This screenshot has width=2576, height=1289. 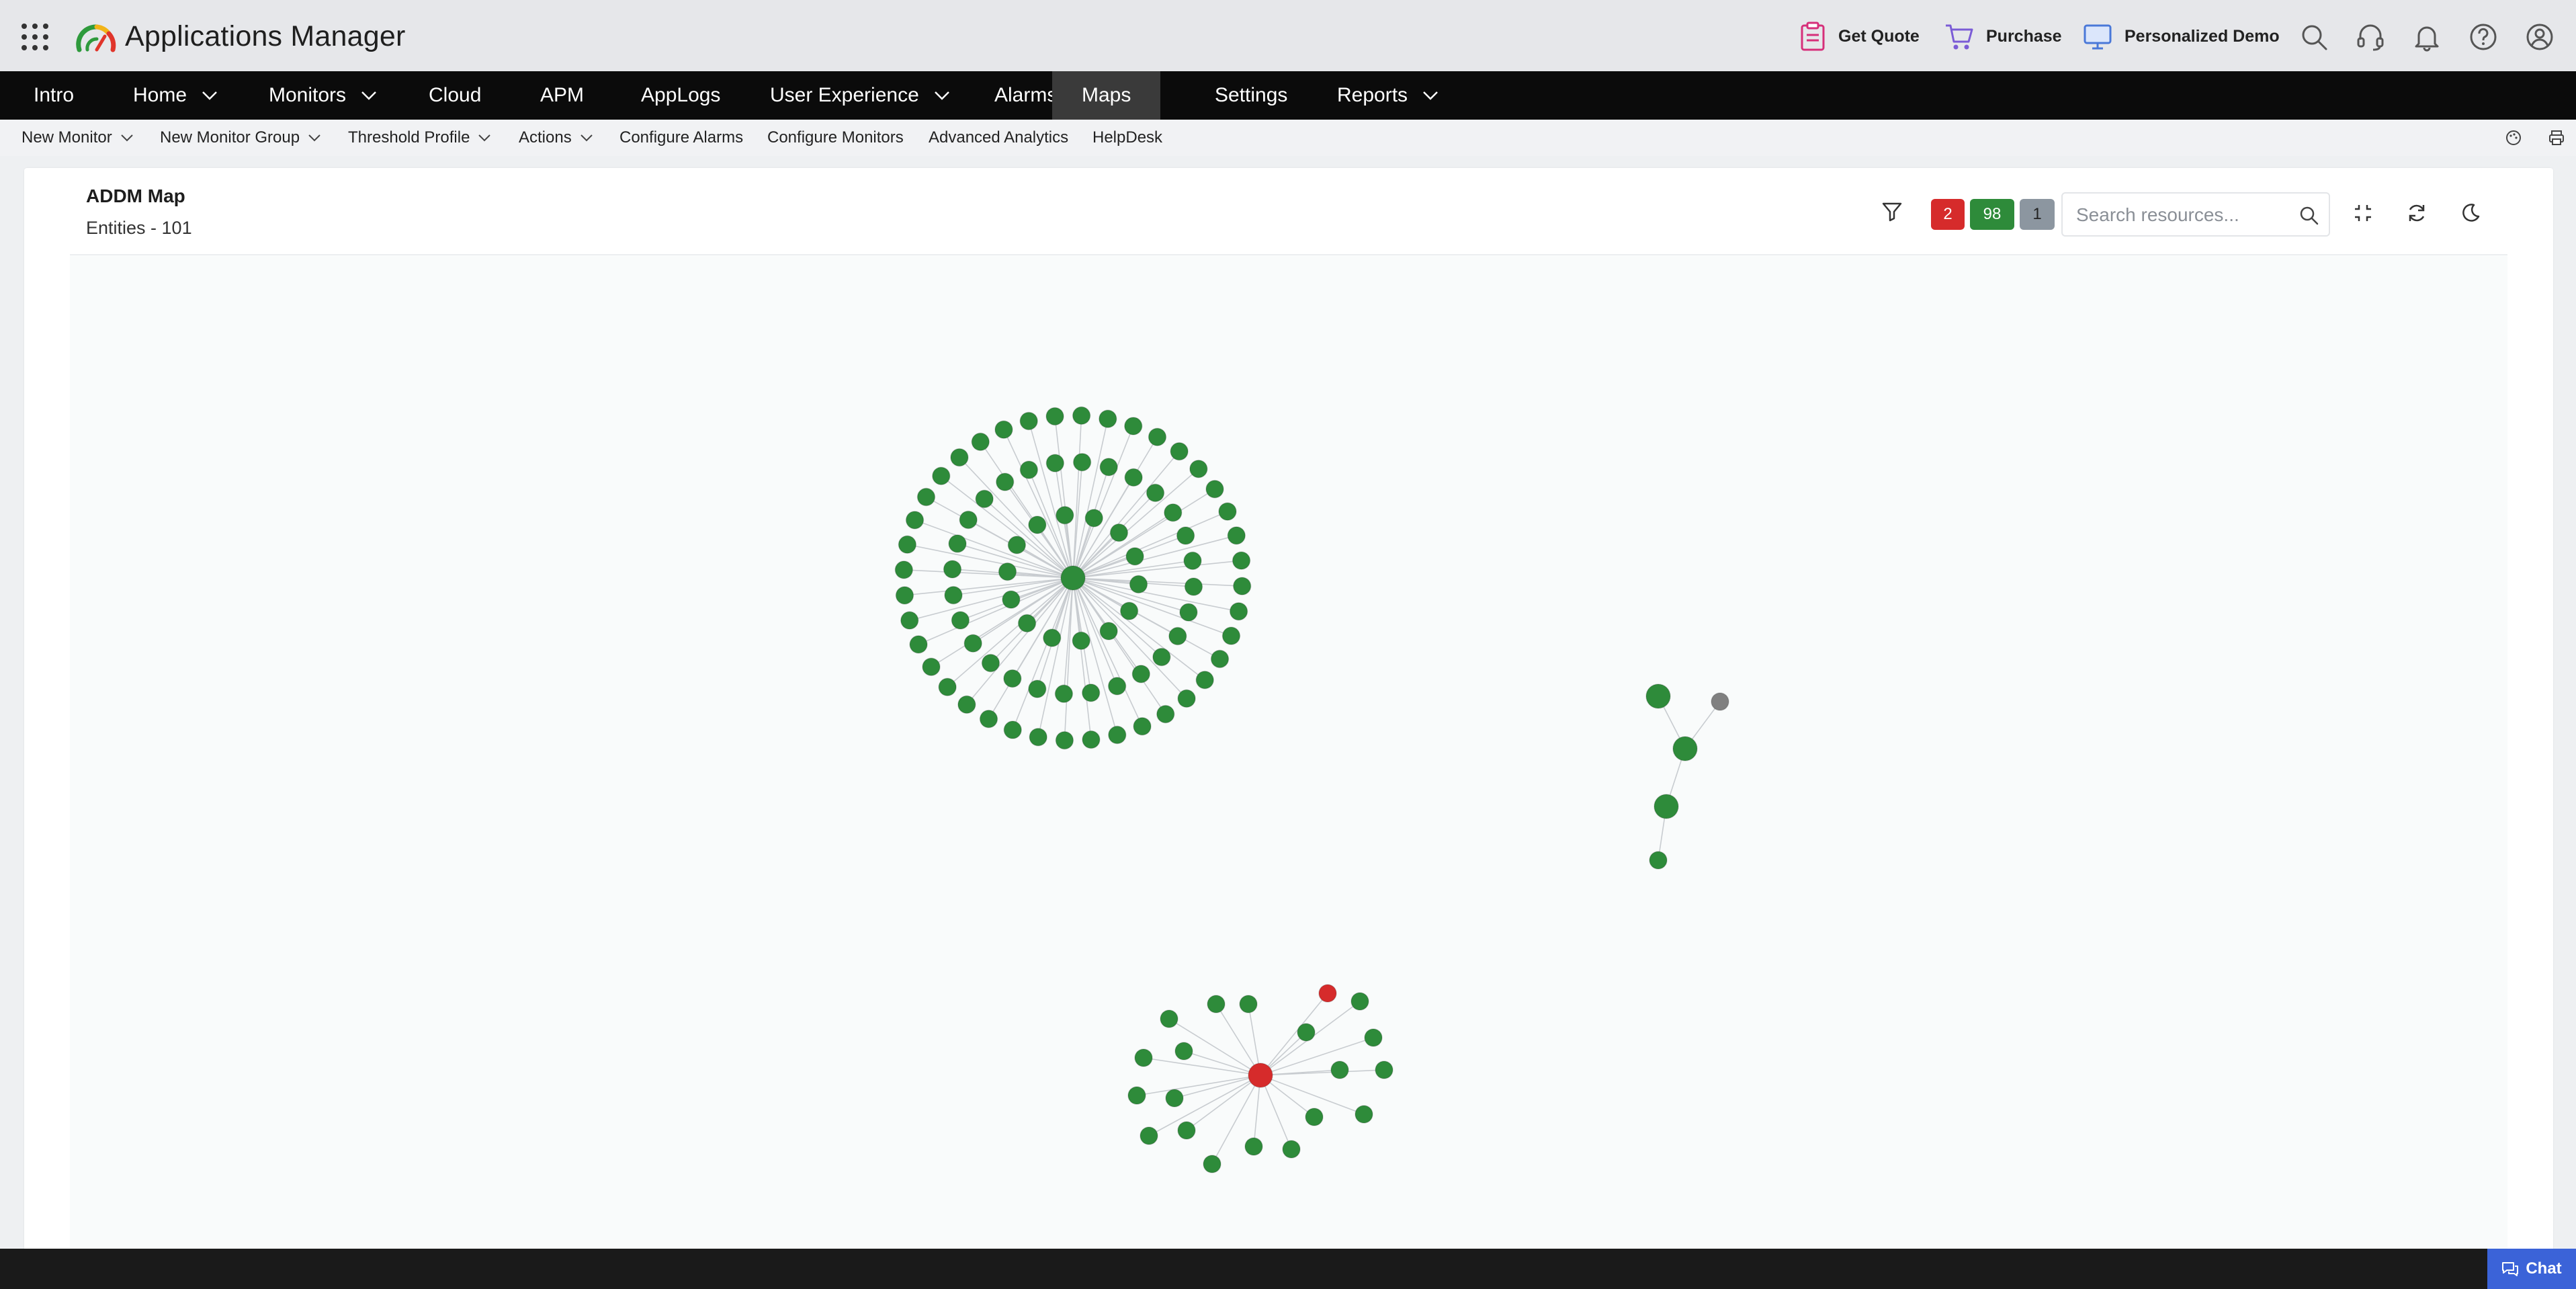 What do you see at coordinates (680, 96) in the screenshot?
I see `nav-applogs: AppLogs` at bounding box center [680, 96].